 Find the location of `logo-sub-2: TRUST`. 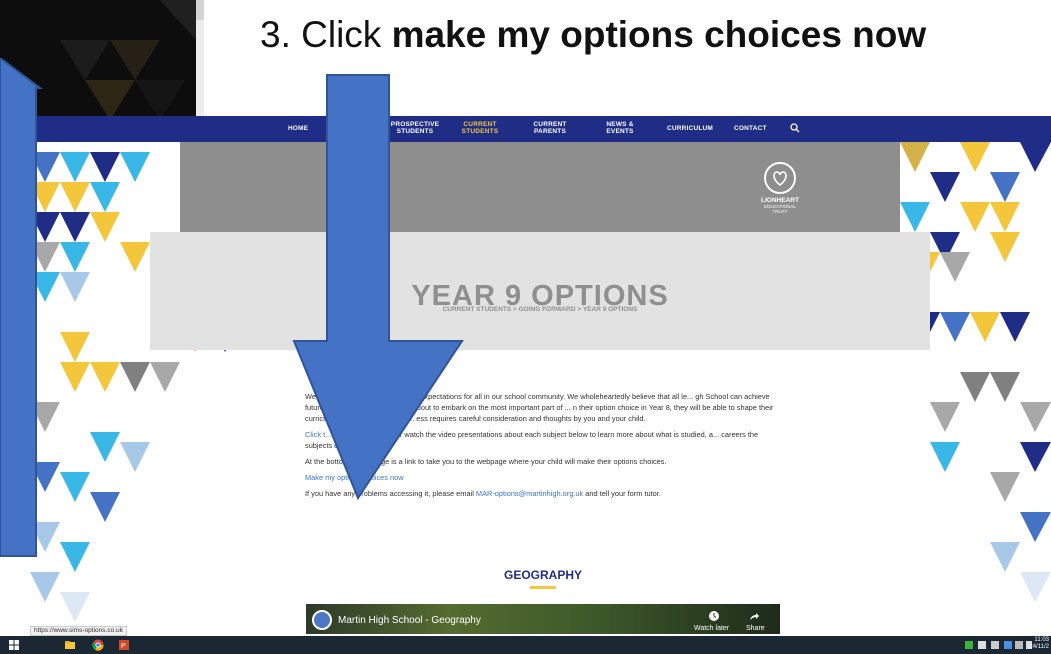

logo-sub-2: TRUST is located at coordinates (780, 211).